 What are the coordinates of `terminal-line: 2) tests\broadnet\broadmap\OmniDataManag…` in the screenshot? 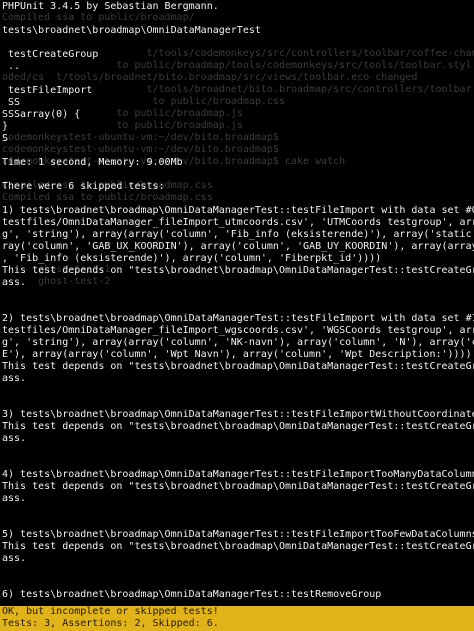 It's located at (238, 318).